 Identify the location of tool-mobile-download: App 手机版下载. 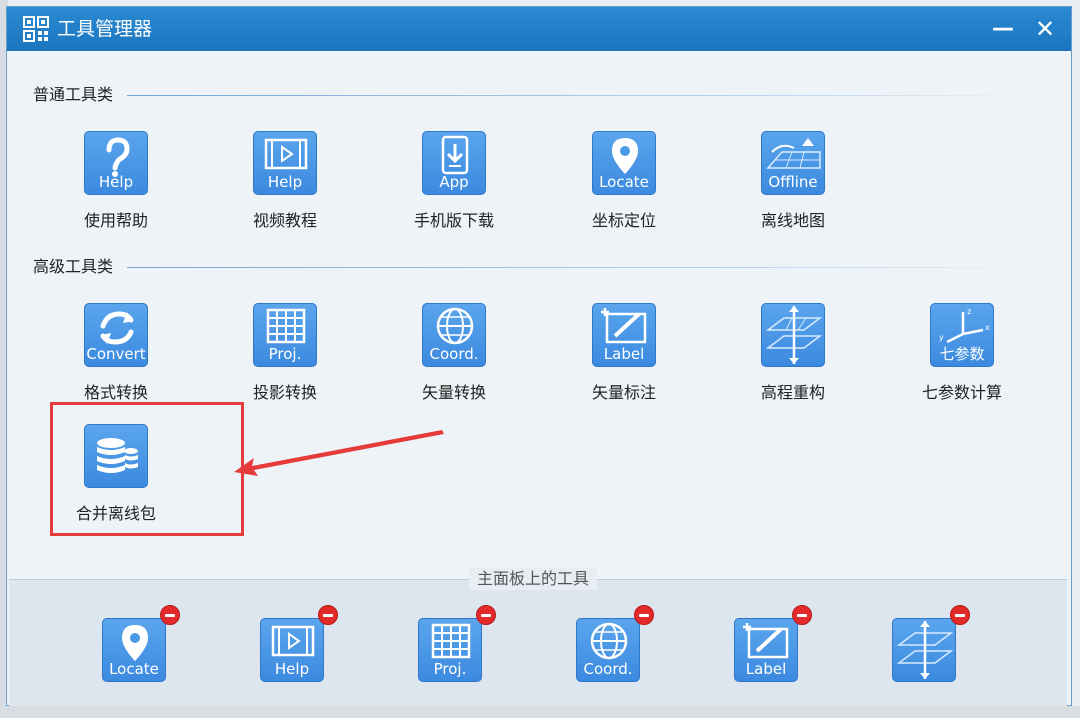
(454, 191).